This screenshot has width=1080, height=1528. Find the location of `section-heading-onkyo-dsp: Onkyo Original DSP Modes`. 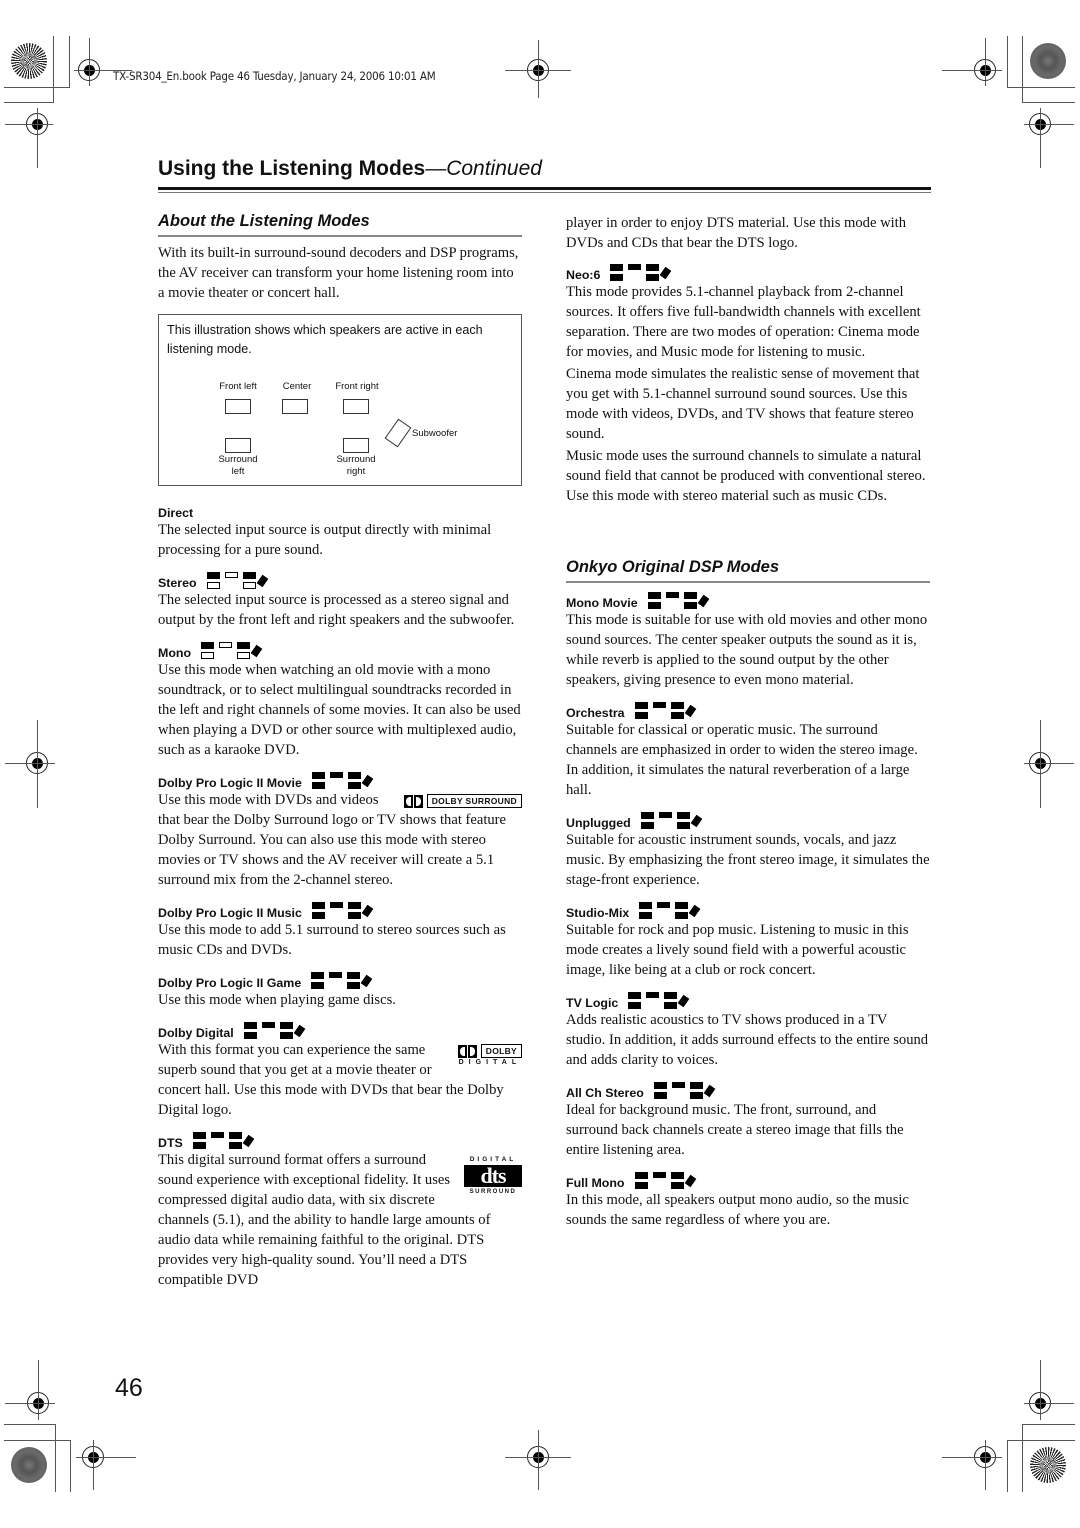

section-heading-onkyo-dsp: Onkyo Original DSP Modes is located at coordinates (748, 570).